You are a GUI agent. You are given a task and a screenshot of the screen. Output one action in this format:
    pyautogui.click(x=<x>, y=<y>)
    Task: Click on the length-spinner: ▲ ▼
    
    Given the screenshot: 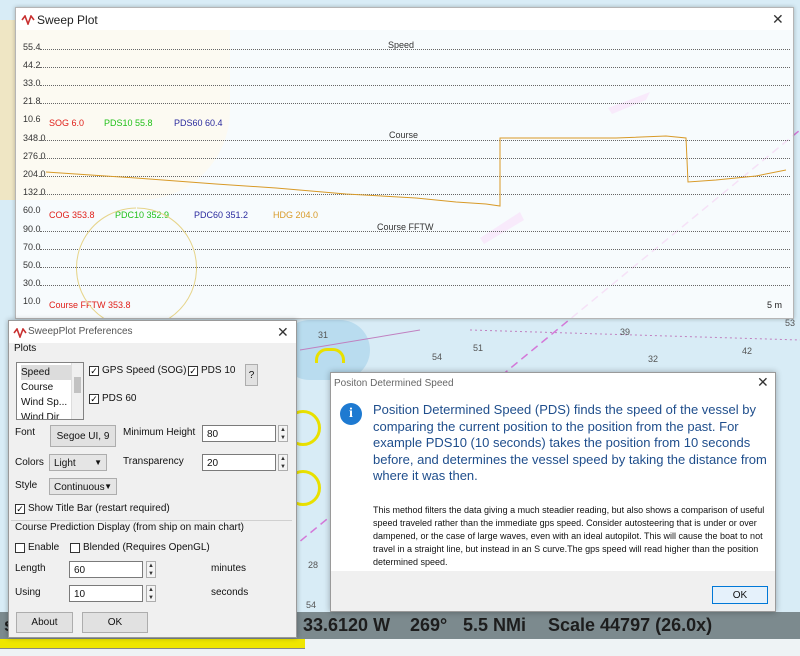 What is the action you would take?
    pyautogui.click(x=151, y=569)
    